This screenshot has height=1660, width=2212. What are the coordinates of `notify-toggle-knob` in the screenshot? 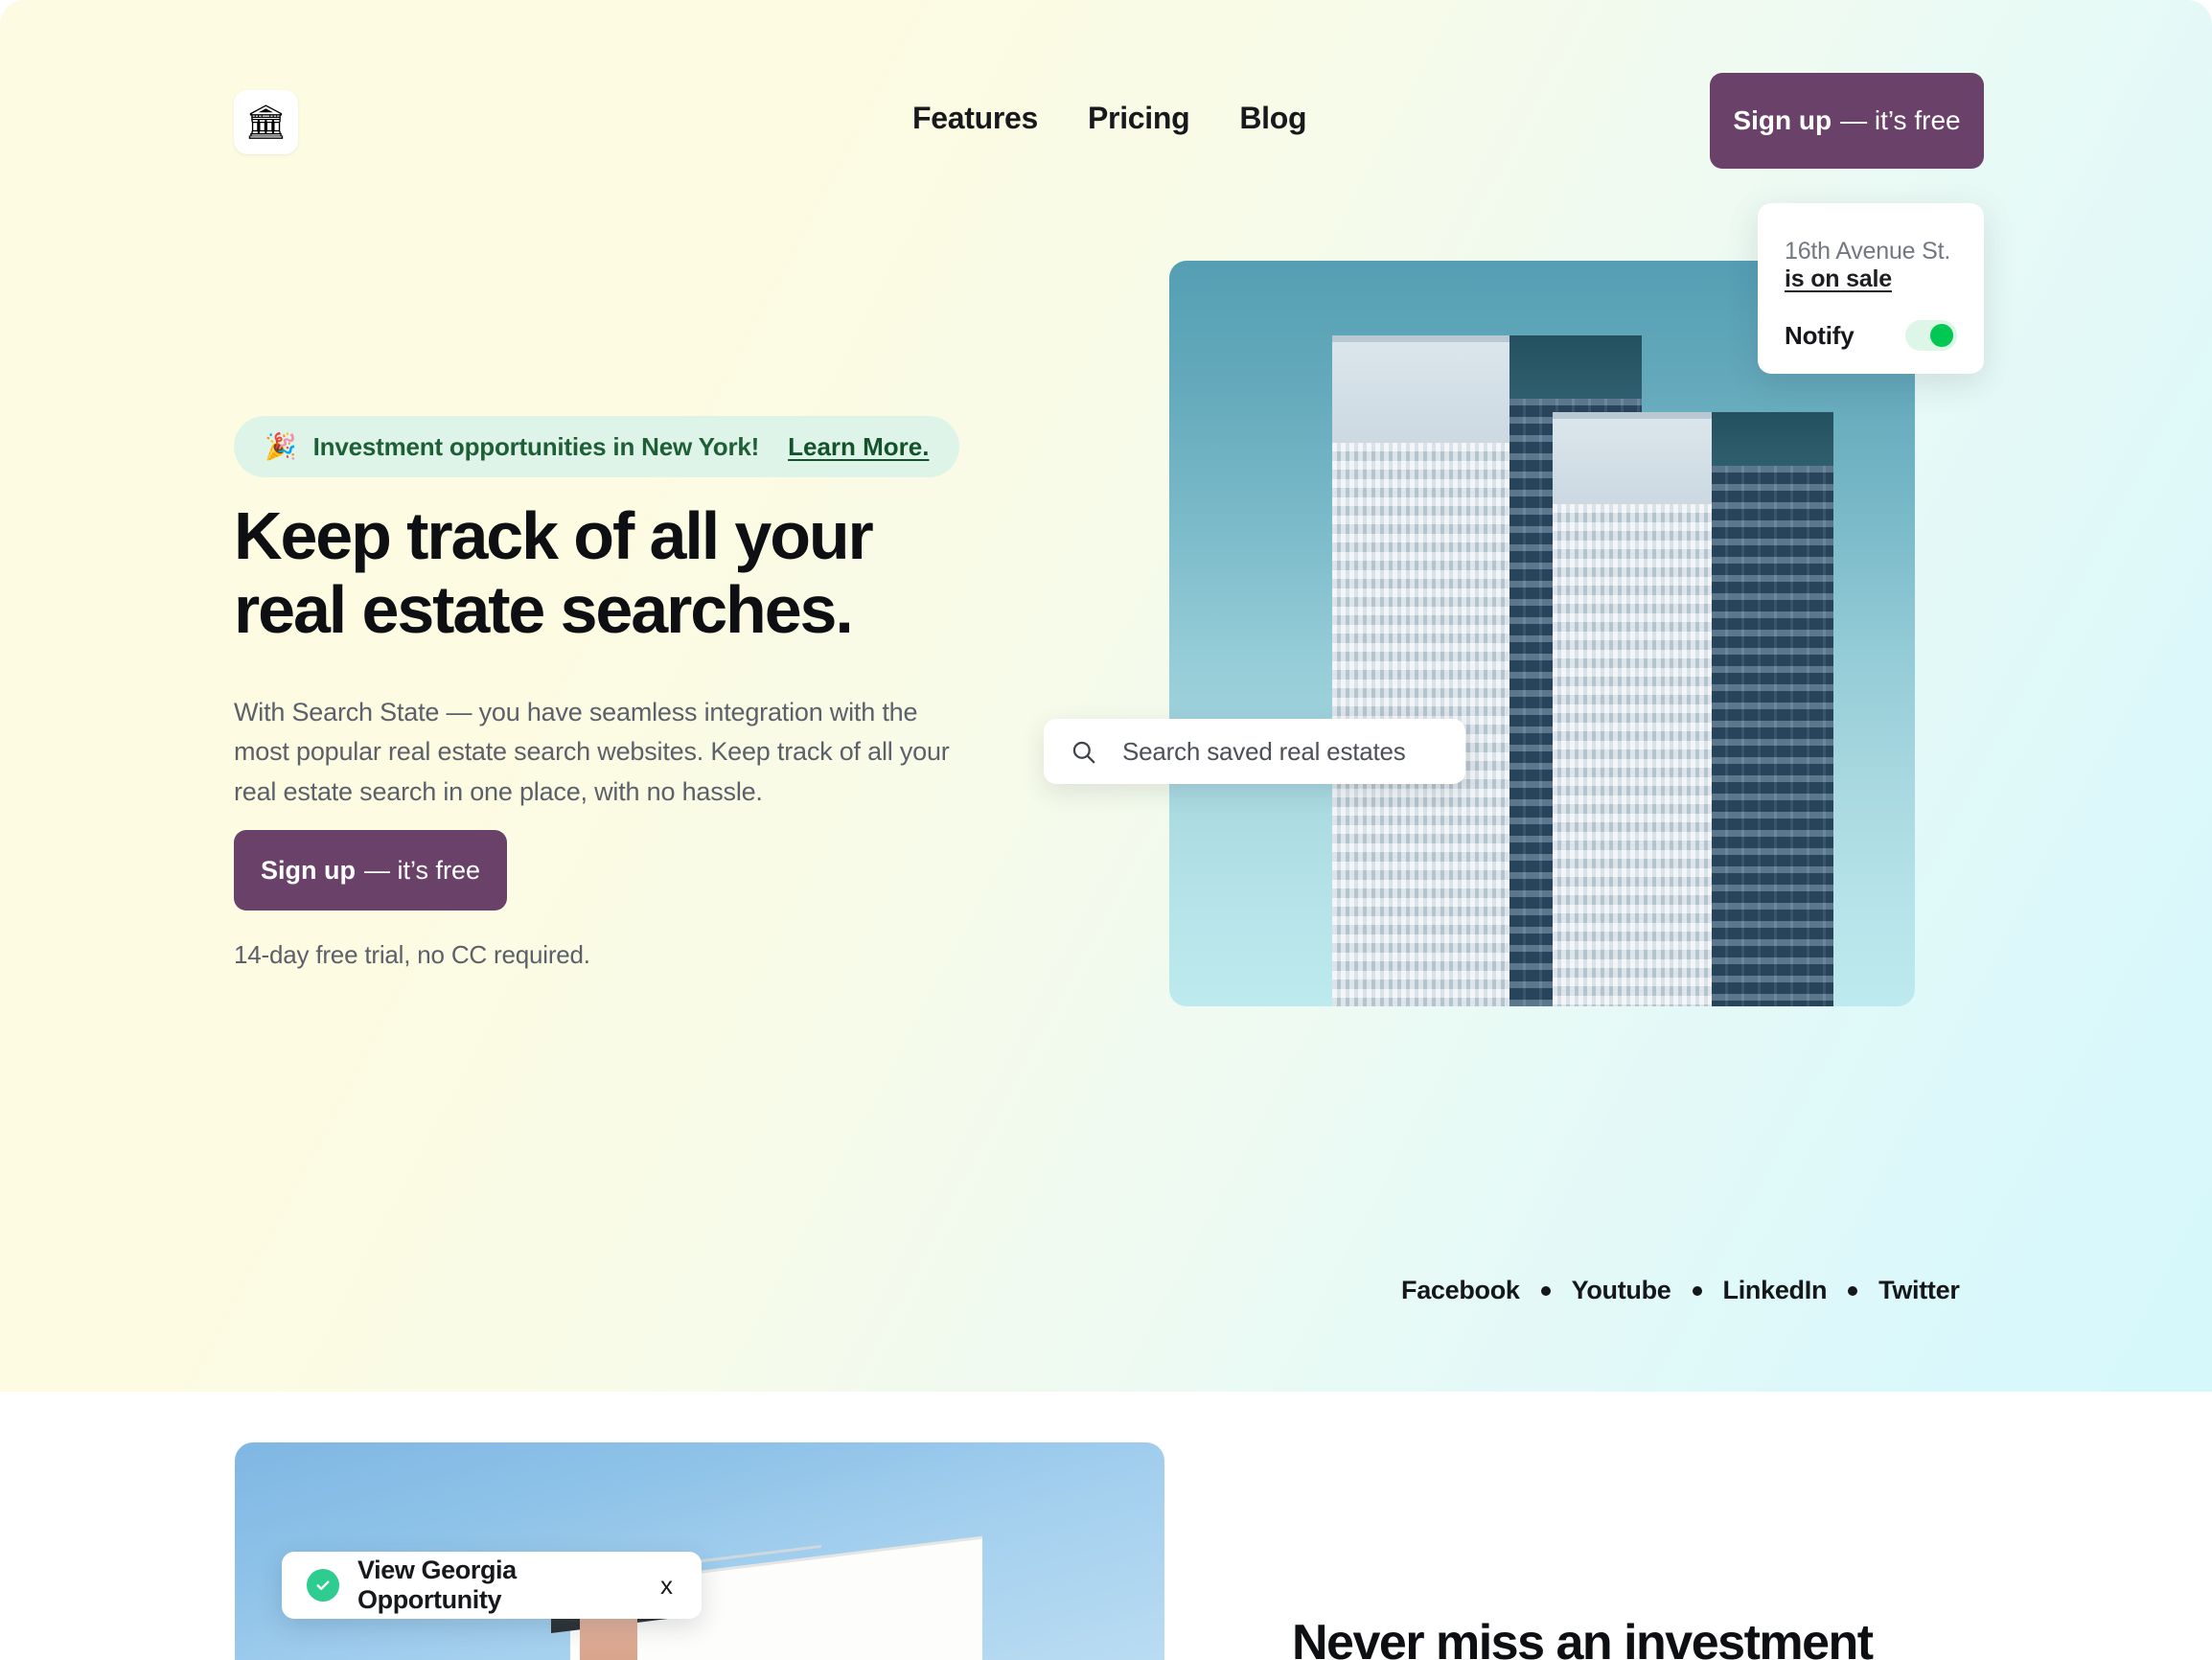 It's located at (1942, 335).